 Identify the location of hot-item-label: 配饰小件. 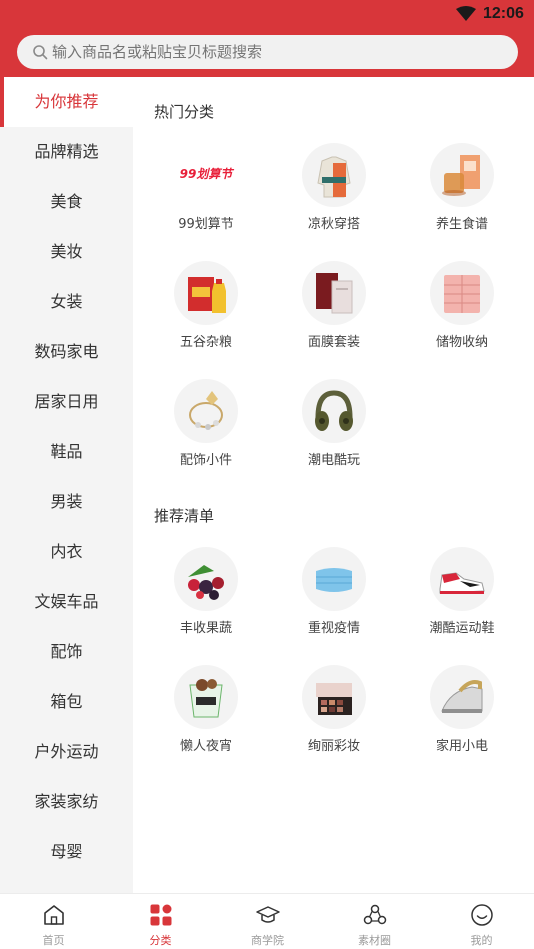
(205, 460).